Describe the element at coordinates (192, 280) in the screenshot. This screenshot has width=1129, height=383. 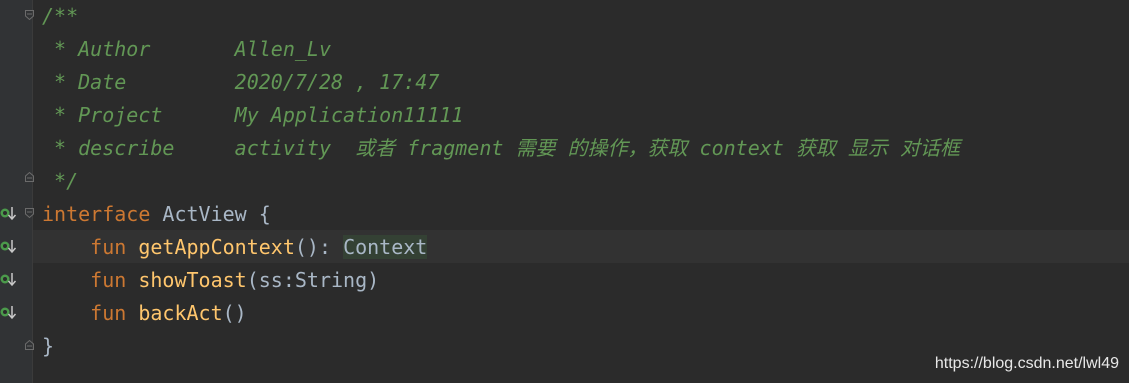
I see `method-name-showtoast: showToast` at that location.